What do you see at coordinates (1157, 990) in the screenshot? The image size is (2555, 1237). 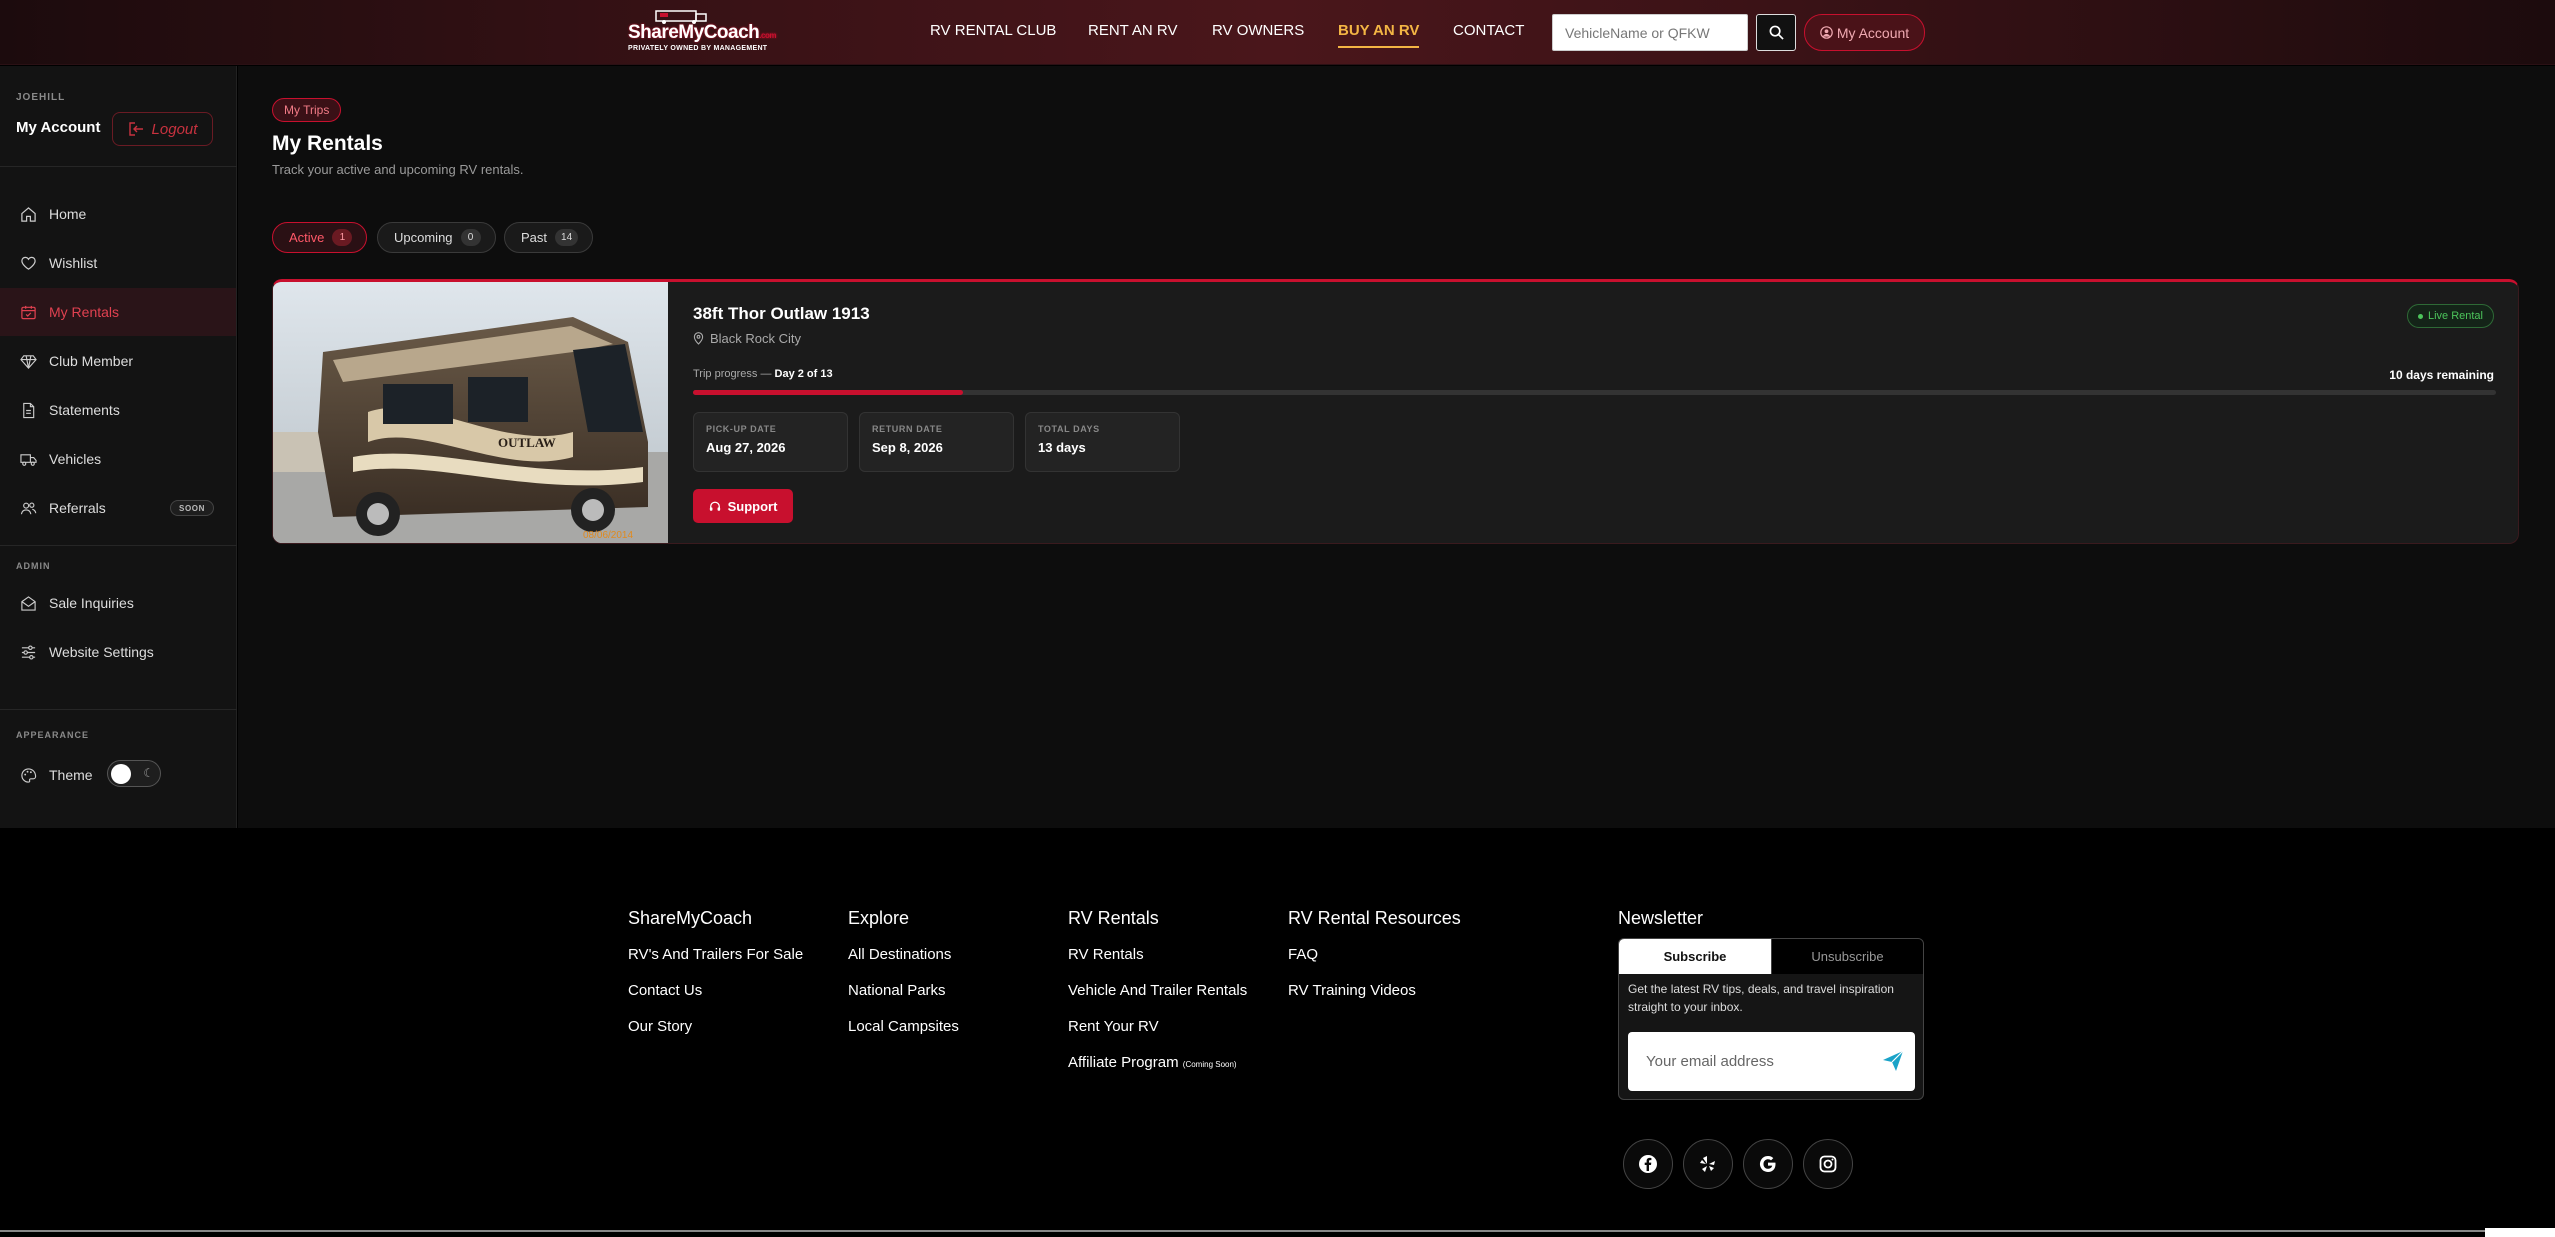 I see `footer-link-vehicle-trailer-rentals: Vehicle And Trailer Rentals` at bounding box center [1157, 990].